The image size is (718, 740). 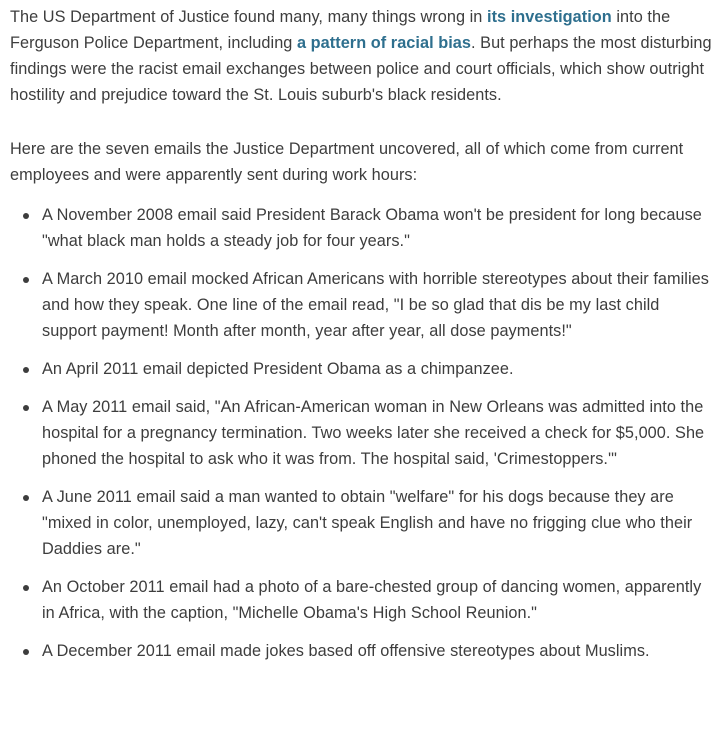 What do you see at coordinates (384, 43) in the screenshot?
I see `racial-bias-link: a pattern of racial bias` at bounding box center [384, 43].